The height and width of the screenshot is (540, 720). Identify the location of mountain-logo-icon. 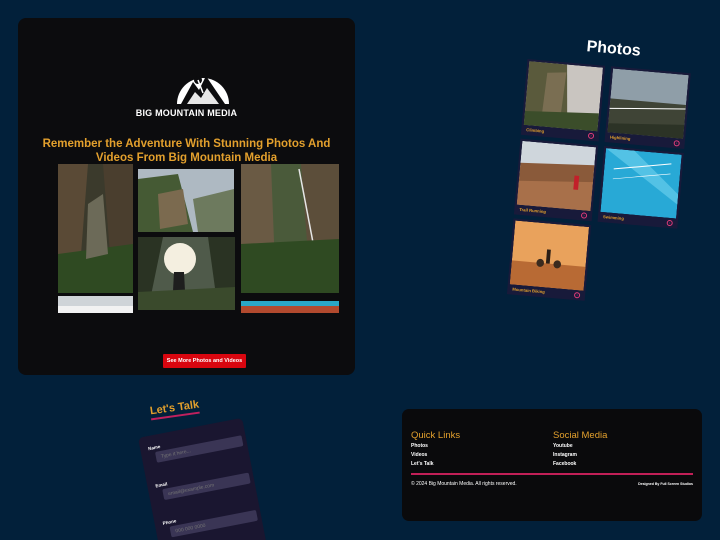
(203, 90).